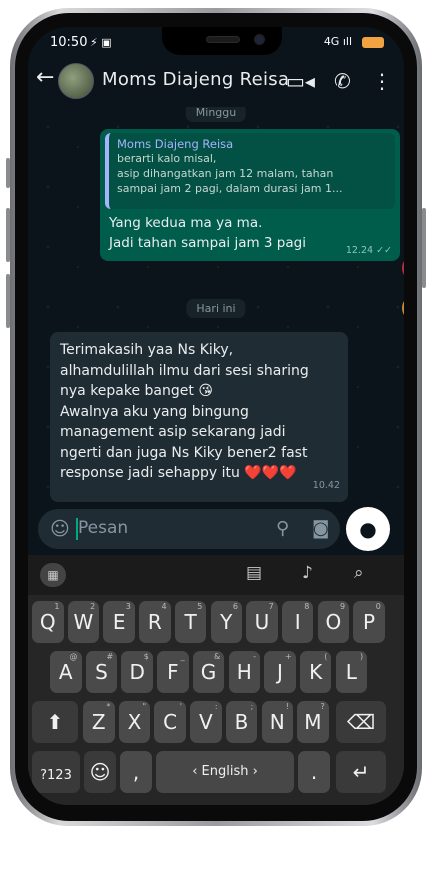 The width and height of the screenshot is (430, 872). I want to click on key-label: M, so click(313, 722).